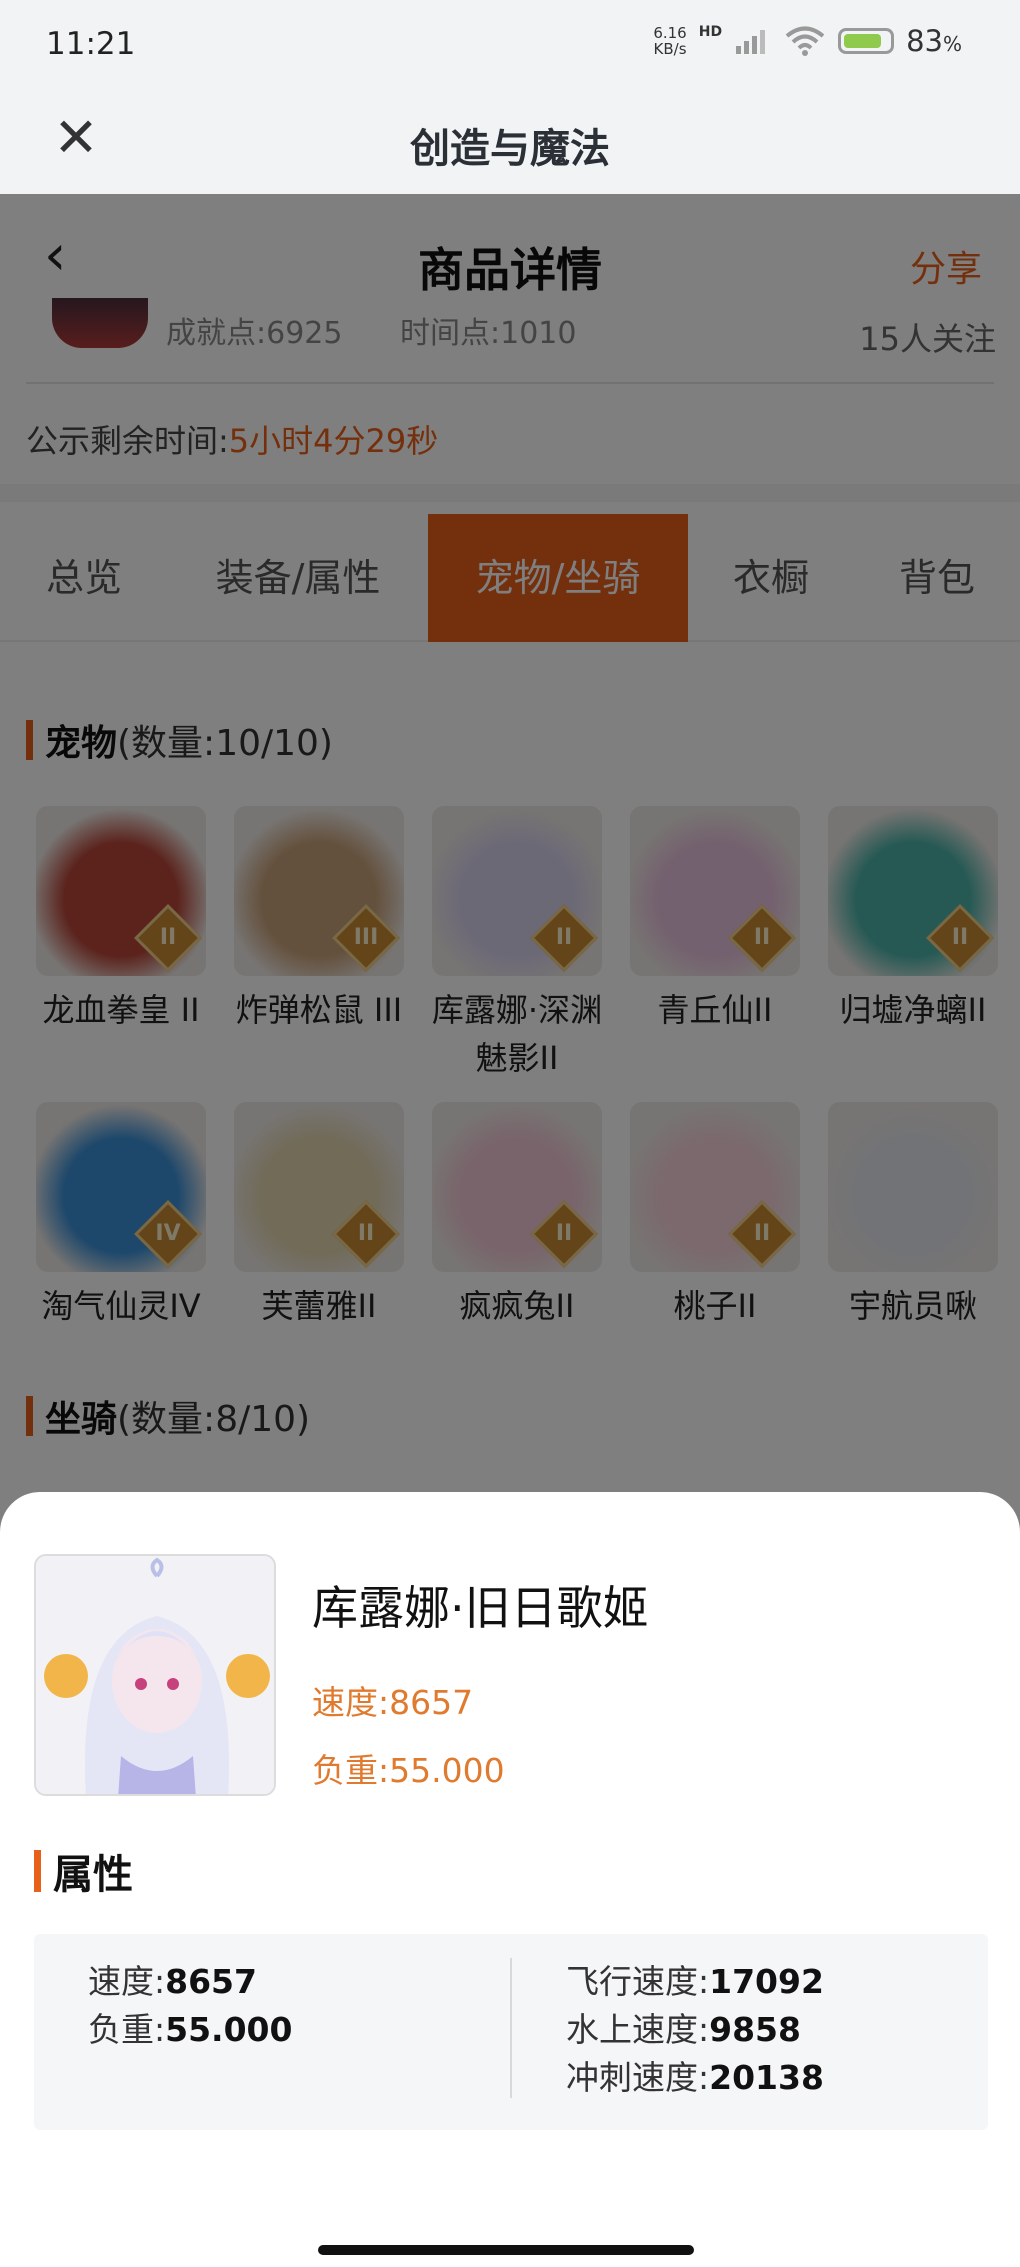  I want to click on network-speed-unit: KB/s, so click(670, 49).